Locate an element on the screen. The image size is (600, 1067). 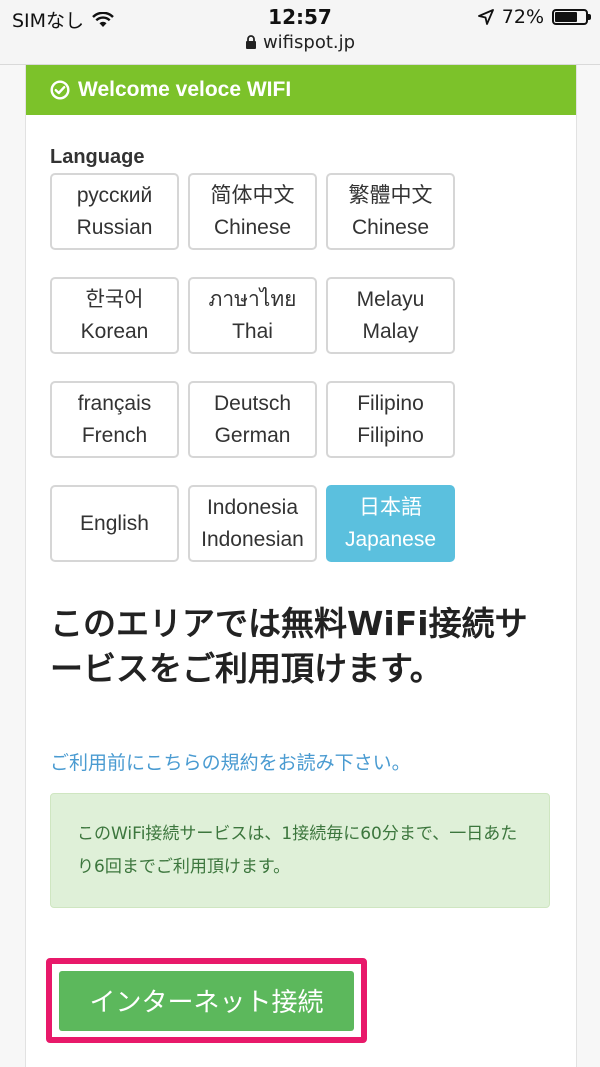
language-option-korean: 한국어 Korean is located at coordinates (114, 315).